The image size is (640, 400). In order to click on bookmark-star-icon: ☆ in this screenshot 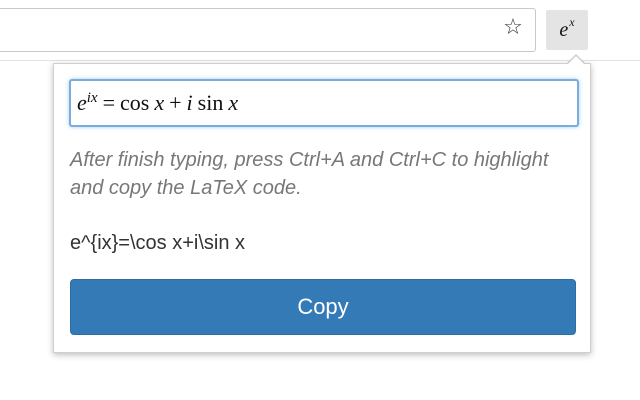, I will do `click(513, 28)`.